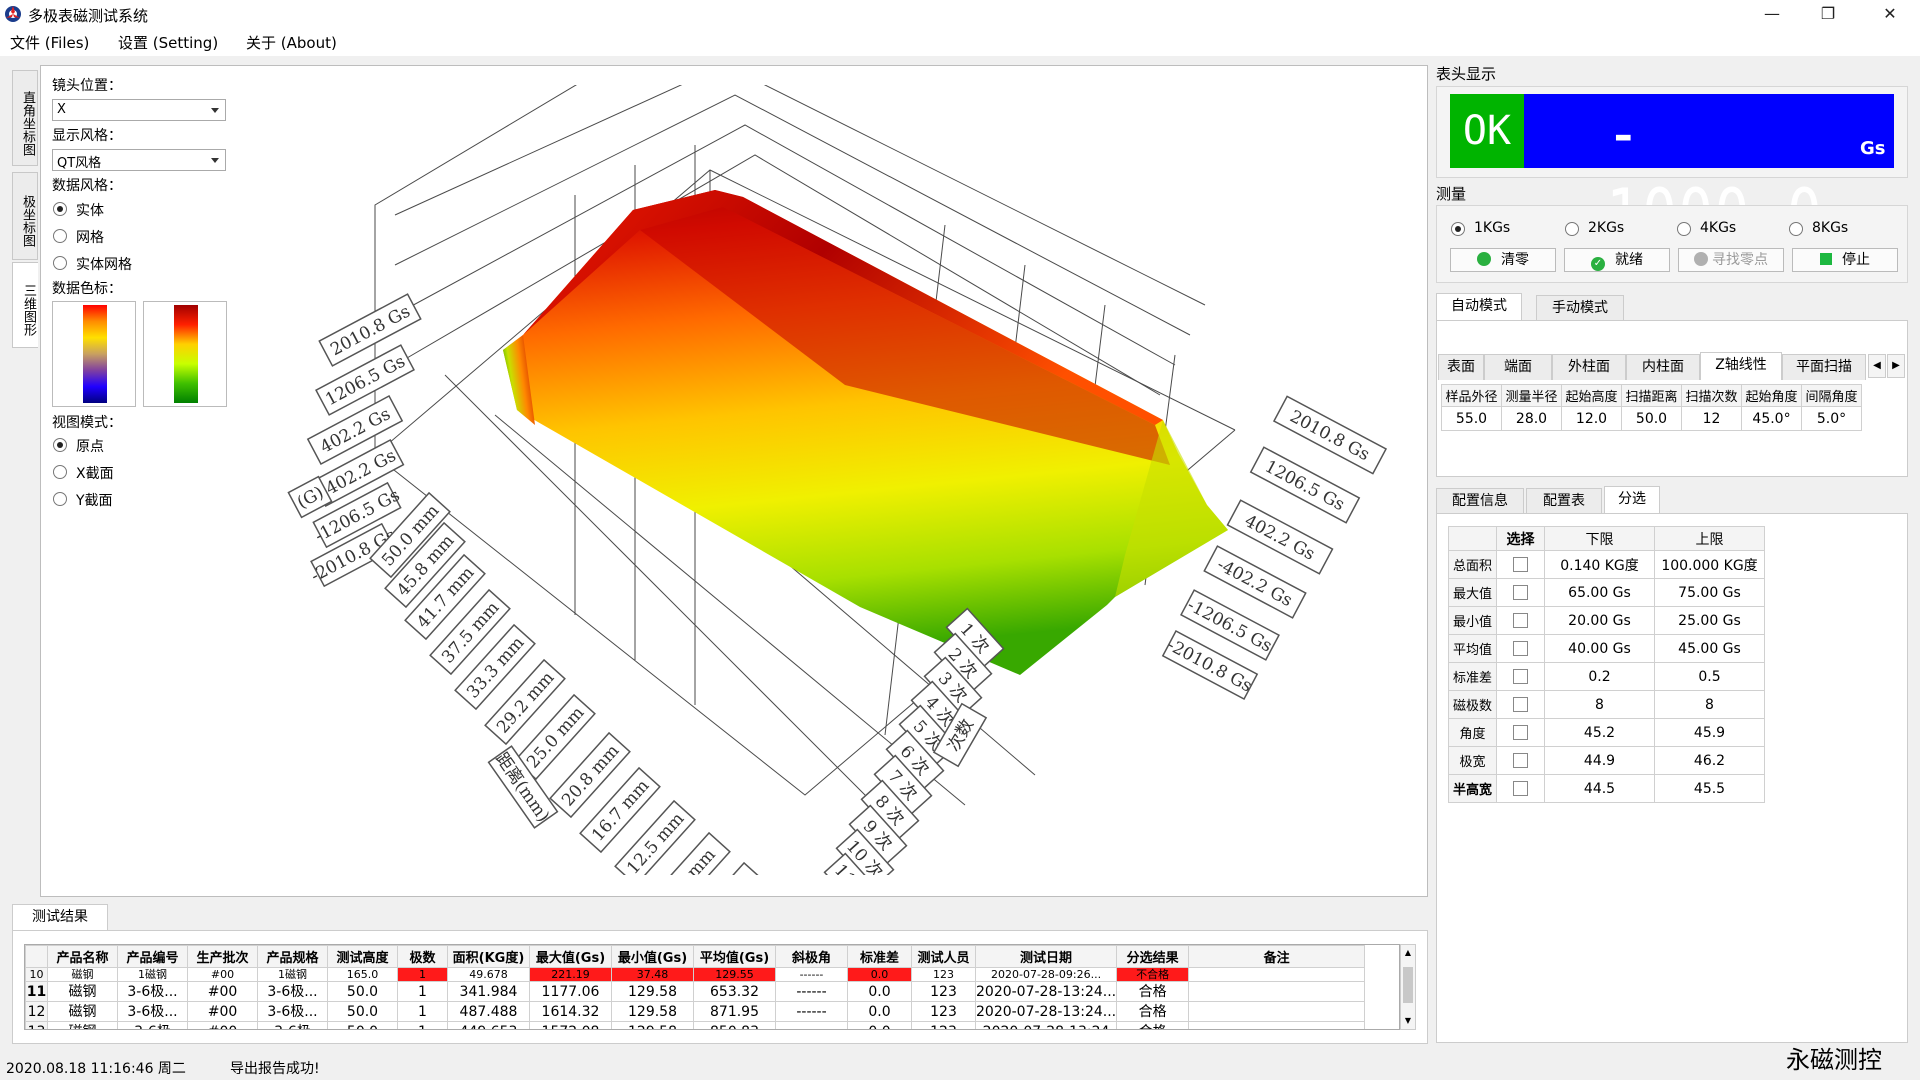 The width and height of the screenshot is (1920, 1080). What do you see at coordinates (1599, 620) in the screenshot?
I see `sort-low-cell: 20.00 Gs` at bounding box center [1599, 620].